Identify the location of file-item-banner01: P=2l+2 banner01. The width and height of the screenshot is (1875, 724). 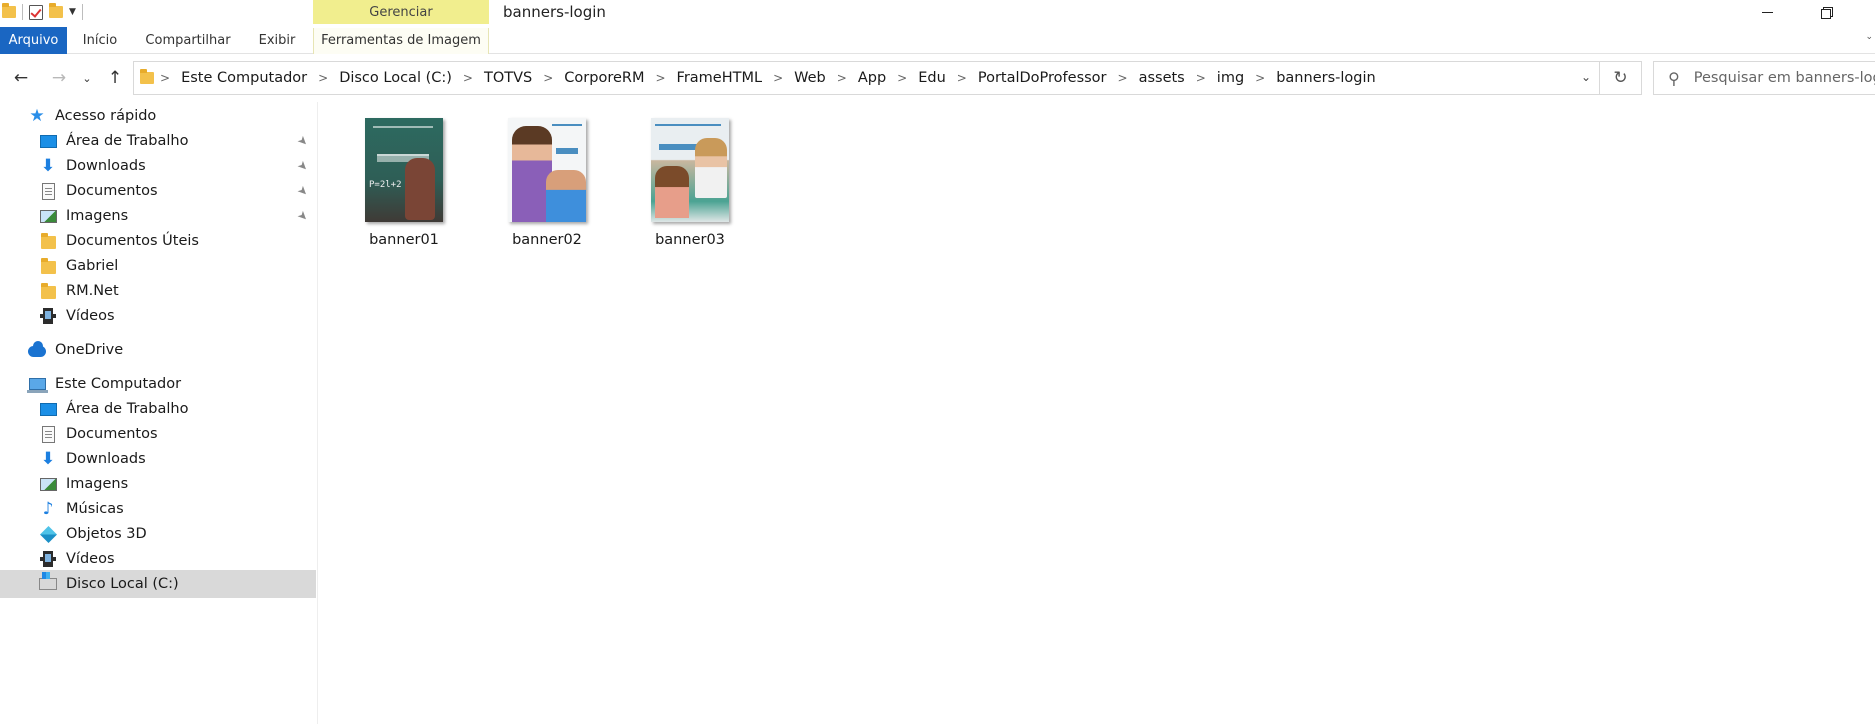
(404, 183).